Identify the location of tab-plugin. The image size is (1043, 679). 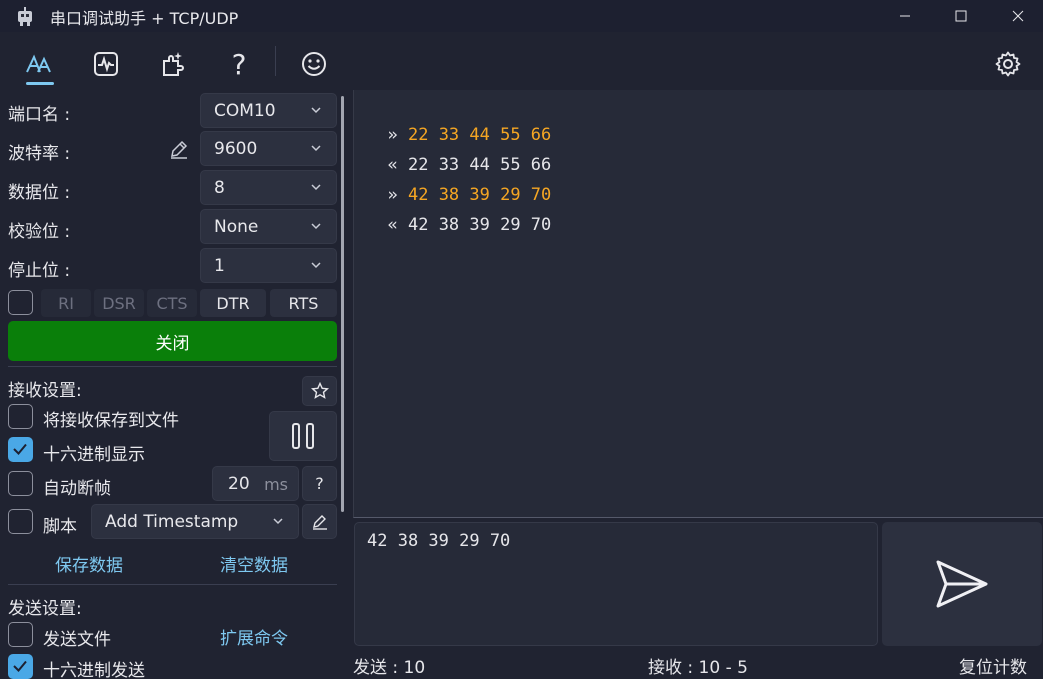
(173, 64).